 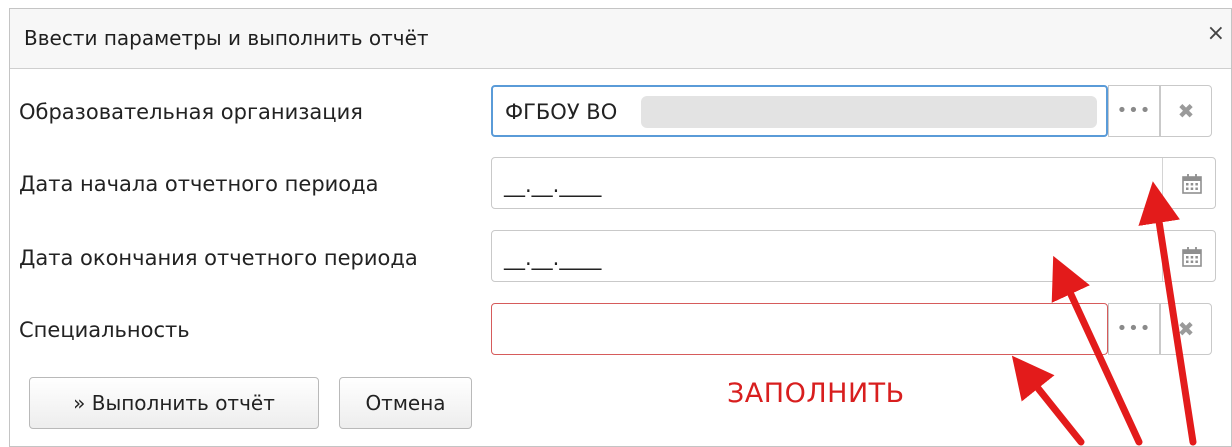 What do you see at coordinates (1048, 400) in the screenshot?
I see `arrow-to-specialty` at bounding box center [1048, 400].